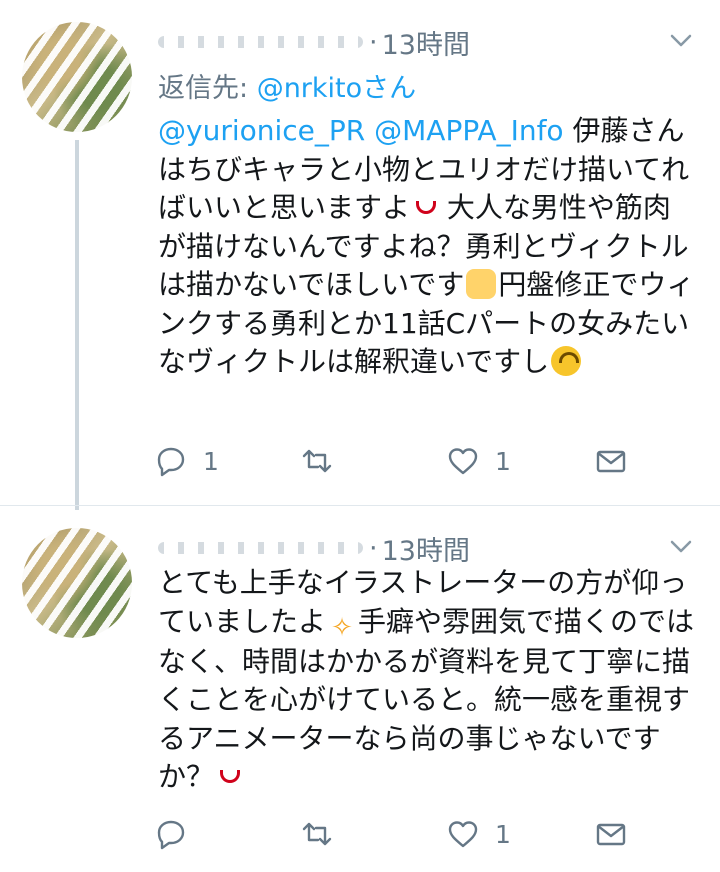  Describe the element at coordinates (395, 461) in the screenshot. I see `tweet-actions: 1 1` at that location.